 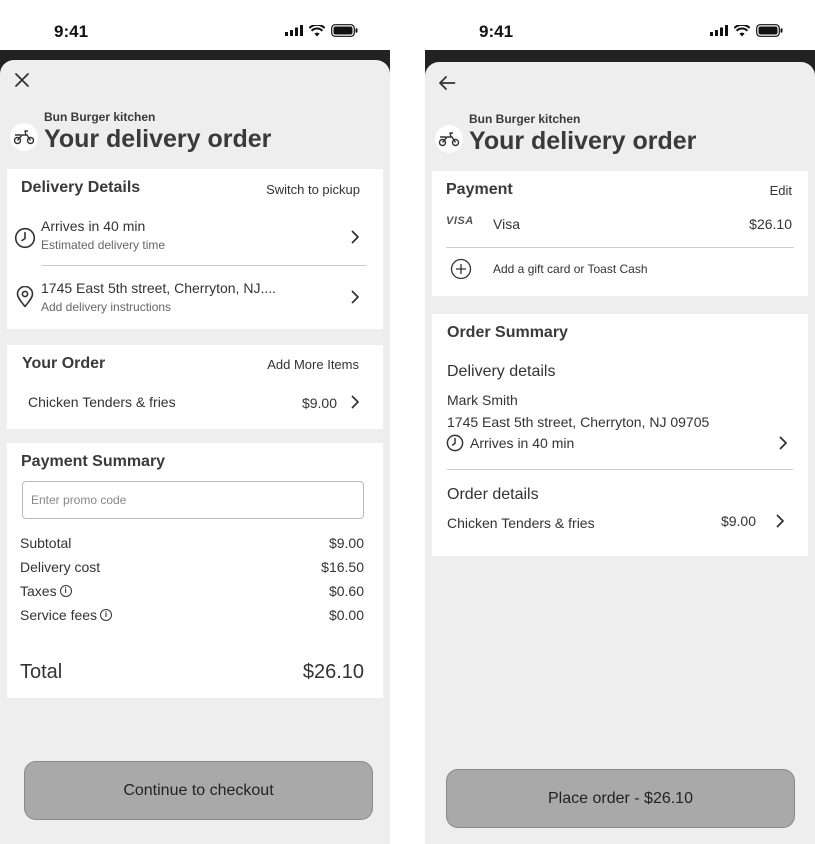 I want to click on delivery-details-title: Delivery details, so click(x=501, y=371).